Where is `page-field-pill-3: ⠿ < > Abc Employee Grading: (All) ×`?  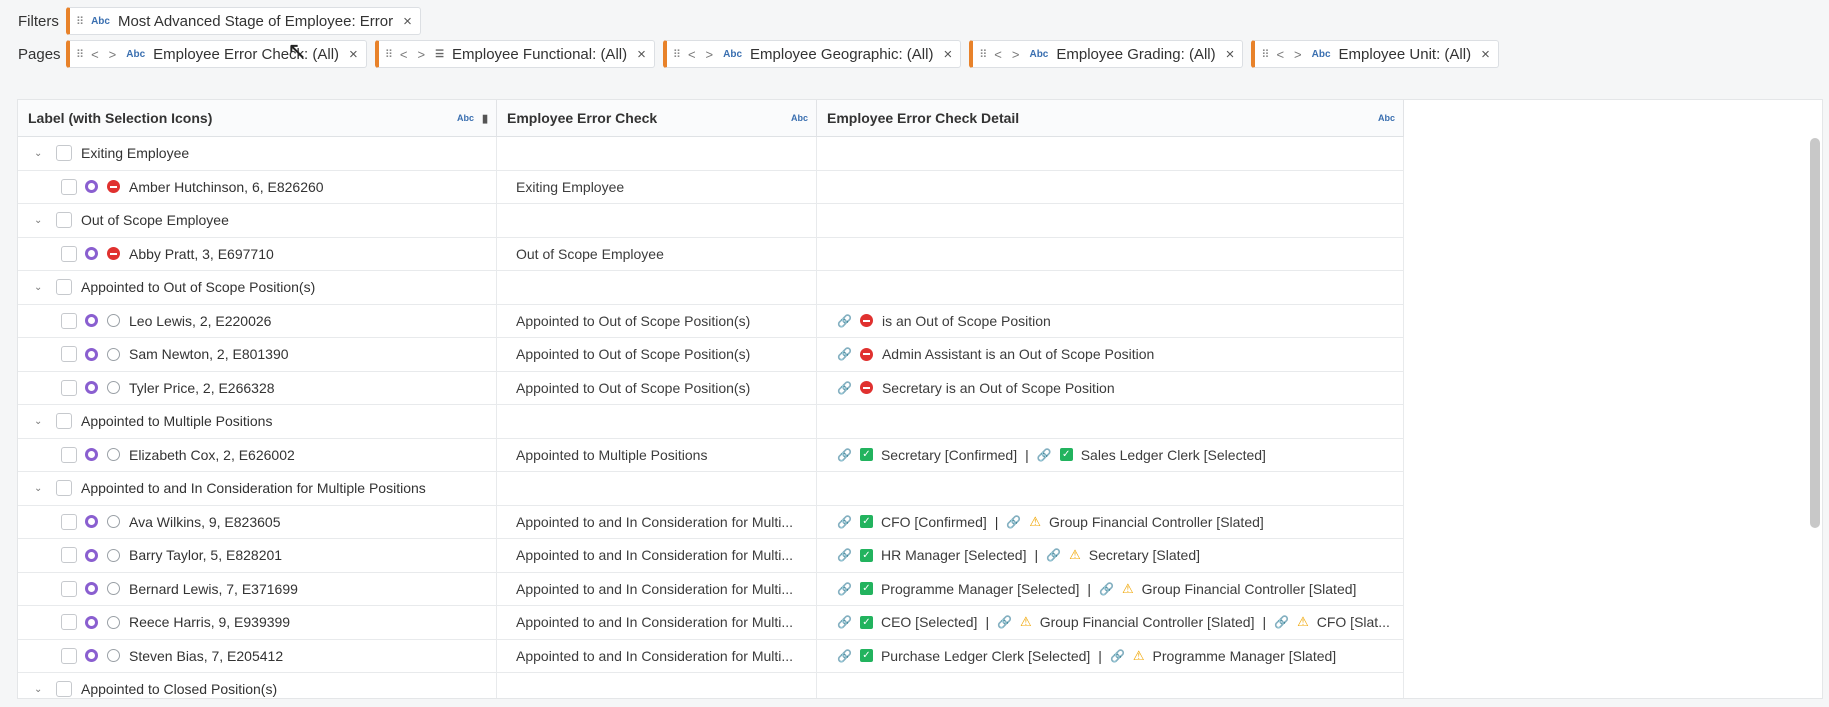 page-field-pill-3: ⠿ < > Abc Employee Grading: (All) × is located at coordinates (1106, 54).